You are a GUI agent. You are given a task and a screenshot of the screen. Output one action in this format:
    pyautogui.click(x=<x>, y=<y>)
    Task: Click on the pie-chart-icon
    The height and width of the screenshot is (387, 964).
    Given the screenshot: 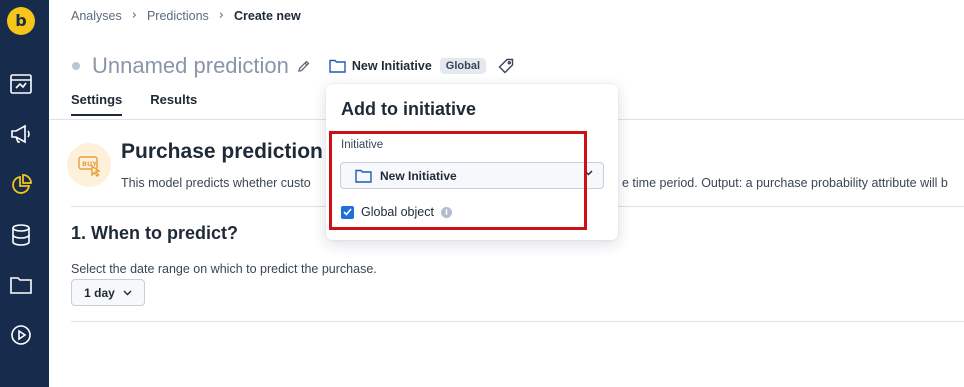 What is the action you would take?
    pyautogui.click(x=21, y=185)
    